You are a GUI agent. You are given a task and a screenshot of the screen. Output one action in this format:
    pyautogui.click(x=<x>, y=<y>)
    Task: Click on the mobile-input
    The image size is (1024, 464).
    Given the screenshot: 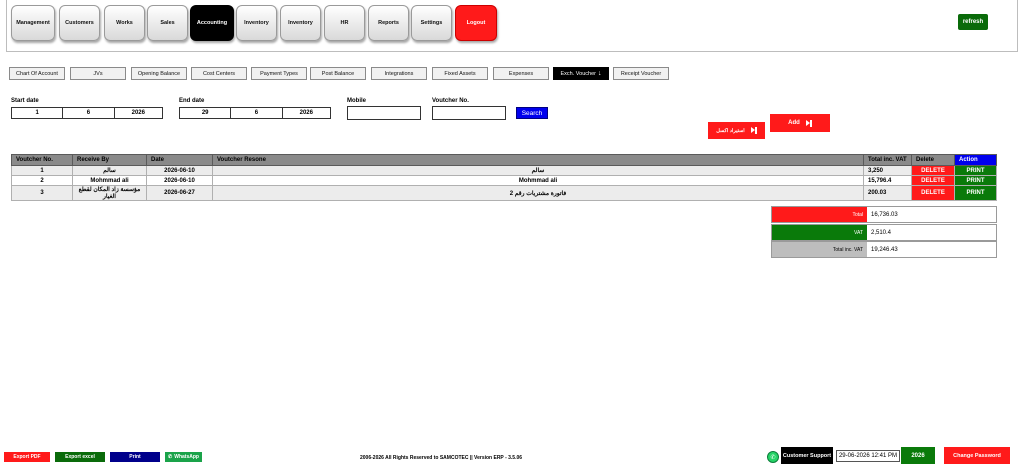 What is the action you would take?
    pyautogui.click(x=384, y=113)
    